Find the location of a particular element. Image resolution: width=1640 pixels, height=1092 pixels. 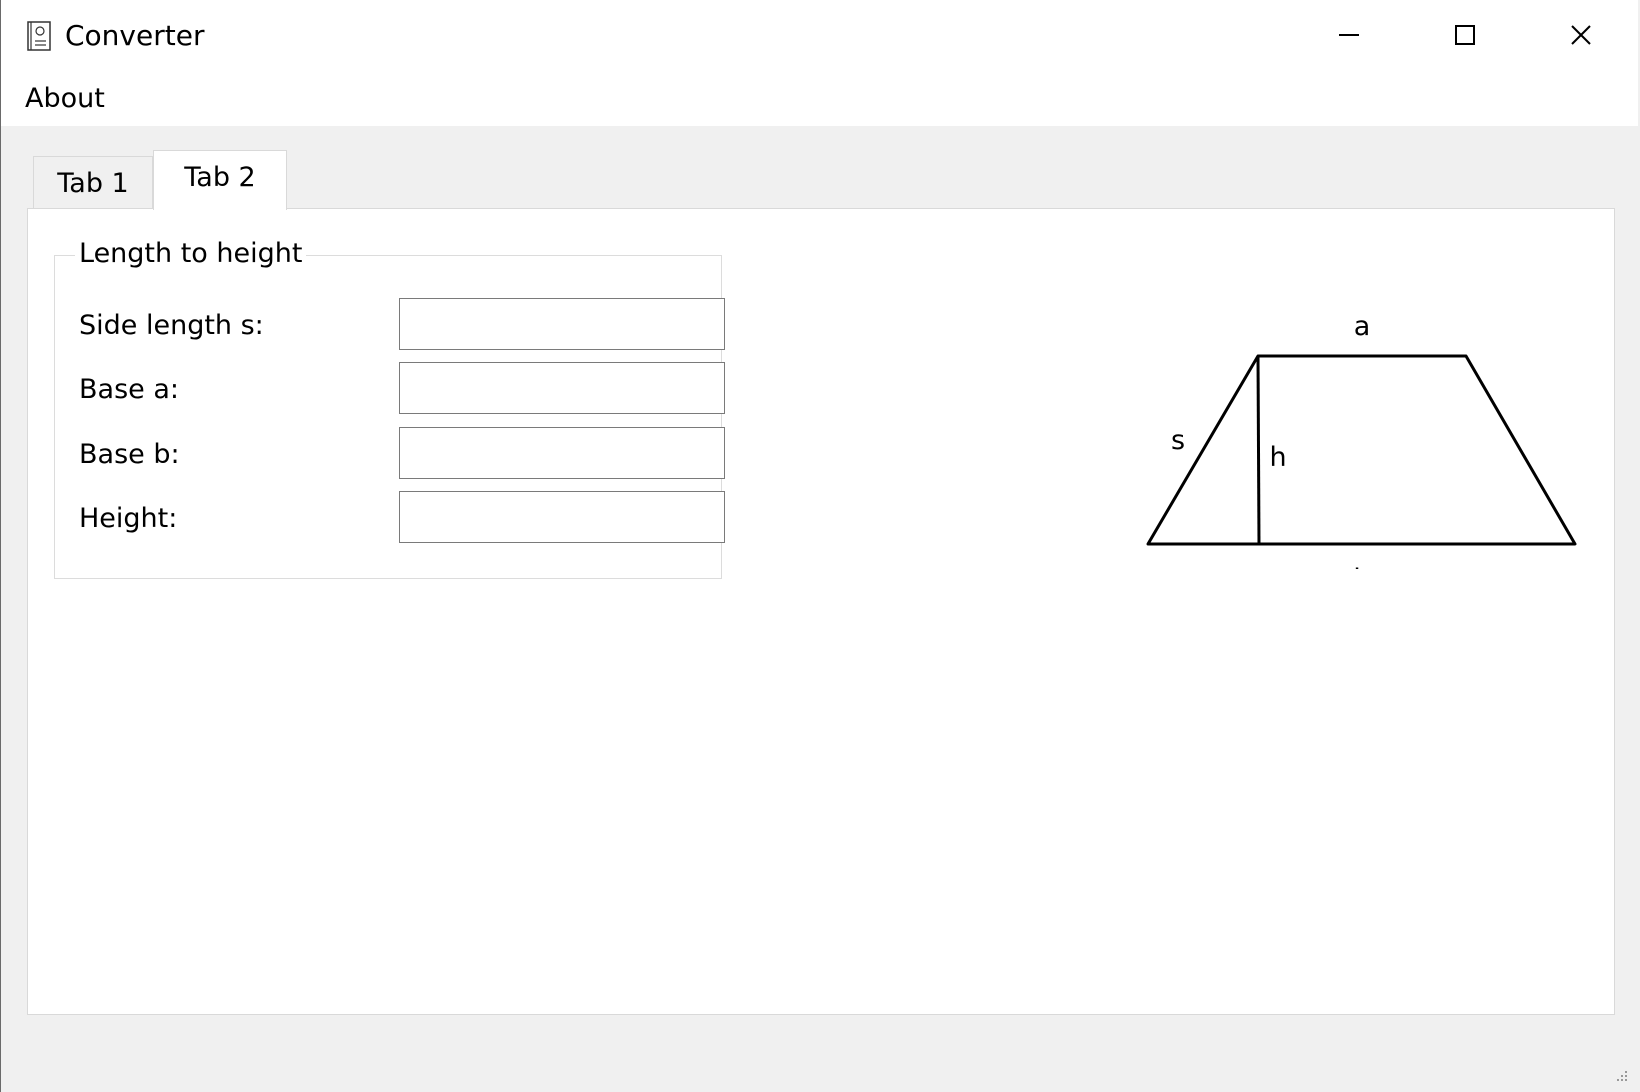

label-s: s is located at coordinates (1178, 440).